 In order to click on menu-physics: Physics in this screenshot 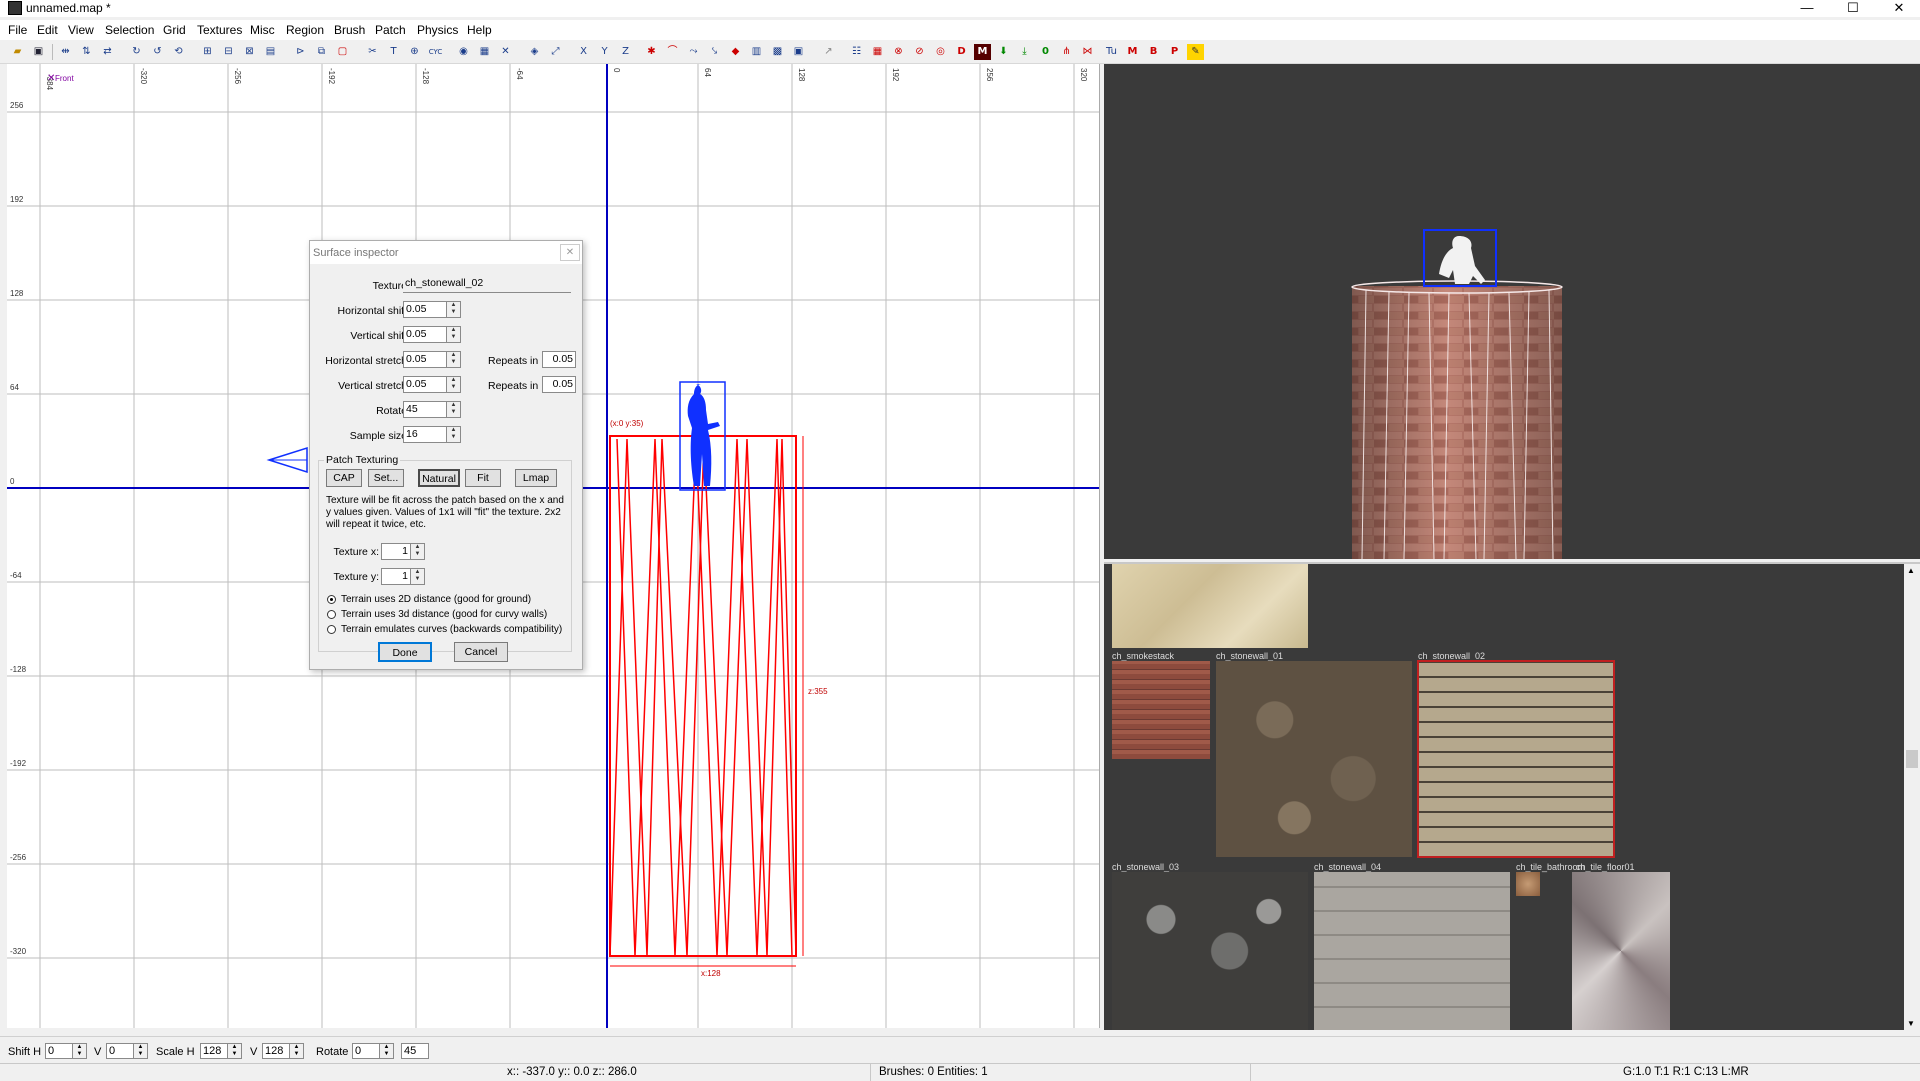, I will do `click(437, 30)`.